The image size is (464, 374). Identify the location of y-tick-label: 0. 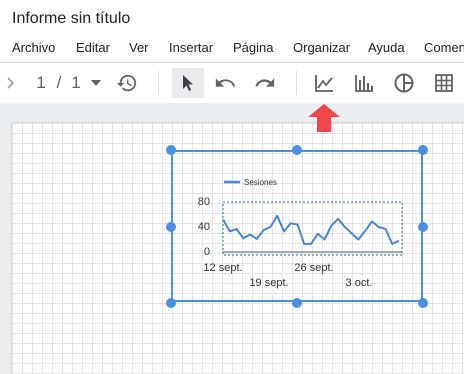
(207, 252).